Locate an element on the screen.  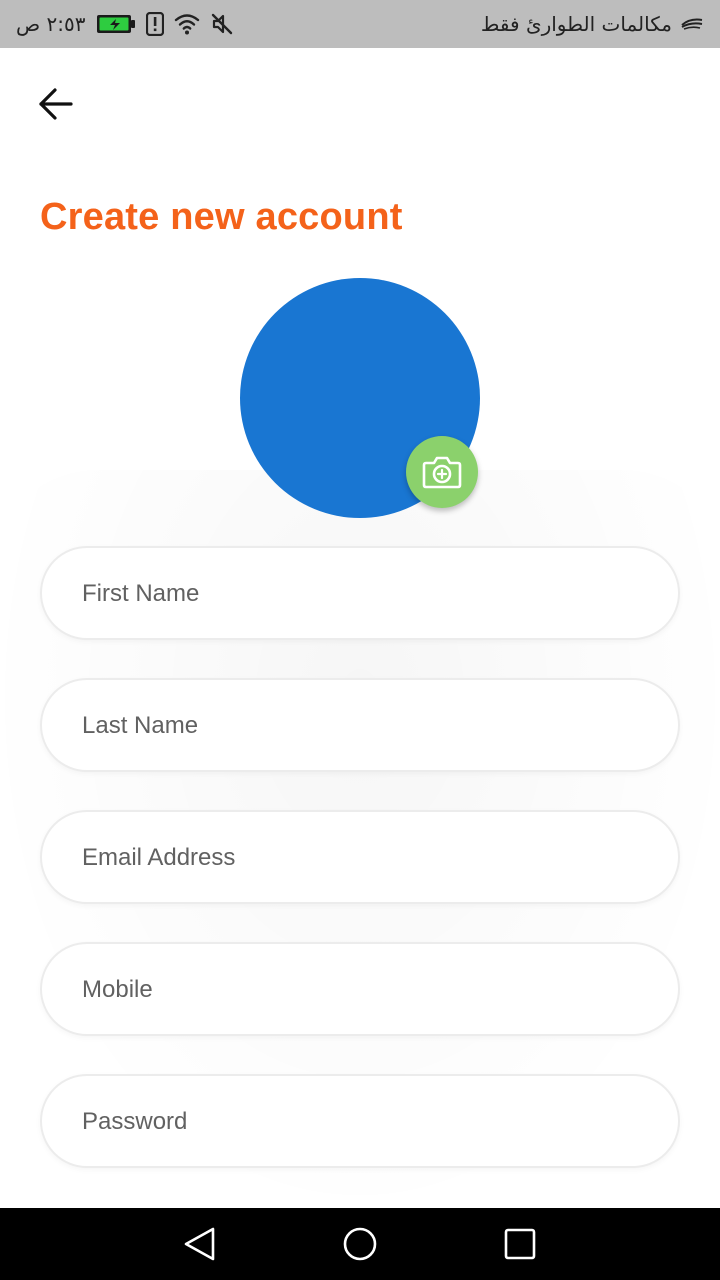
arrow-left-icon is located at coordinates (56, 104).